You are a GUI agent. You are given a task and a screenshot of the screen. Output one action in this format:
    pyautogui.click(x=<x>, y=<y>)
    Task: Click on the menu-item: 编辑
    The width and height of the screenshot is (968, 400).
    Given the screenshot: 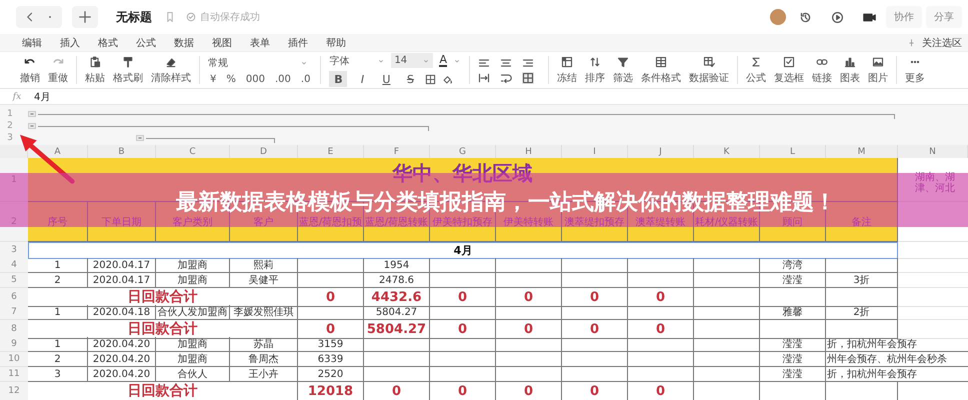 What is the action you would take?
    pyautogui.click(x=32, y=43)
    